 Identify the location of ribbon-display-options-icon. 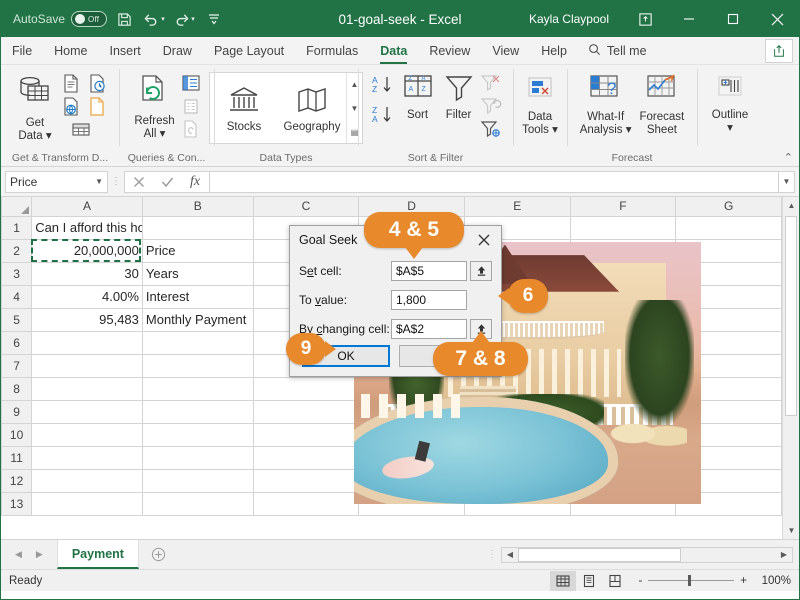
(645, 19).